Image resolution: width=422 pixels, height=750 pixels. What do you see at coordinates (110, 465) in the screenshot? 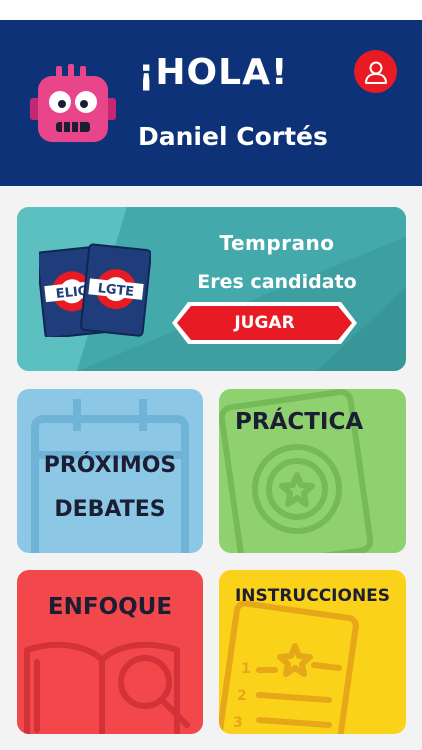
I see `tile-label-line1: PRÓXIMOS` at bounding box center [110, 465].